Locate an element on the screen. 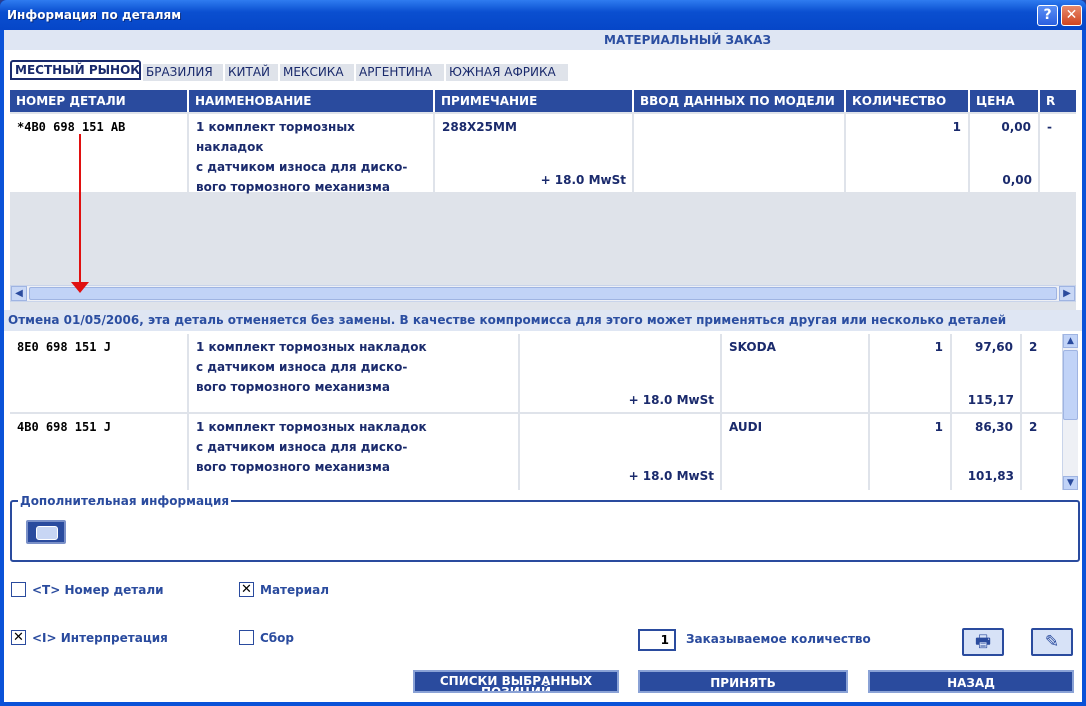 The image size is (1086, 706). table-row-r: - is located at coordinates (1058, 153).